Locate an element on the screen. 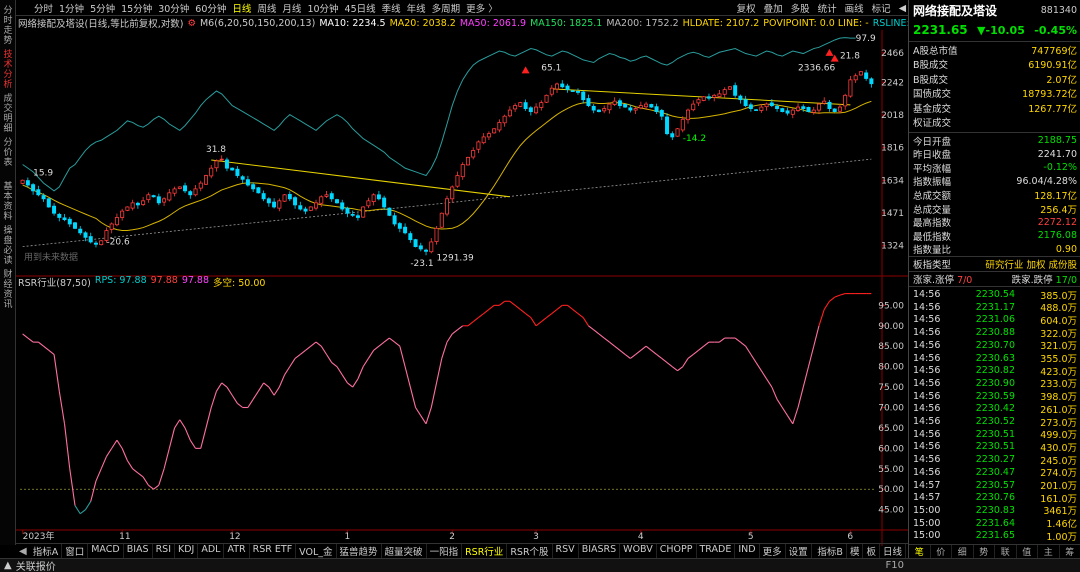 The width and height of the screenshot is (1080, 572). indicator-tab-6: ADL is located at coordinates (211, 551).